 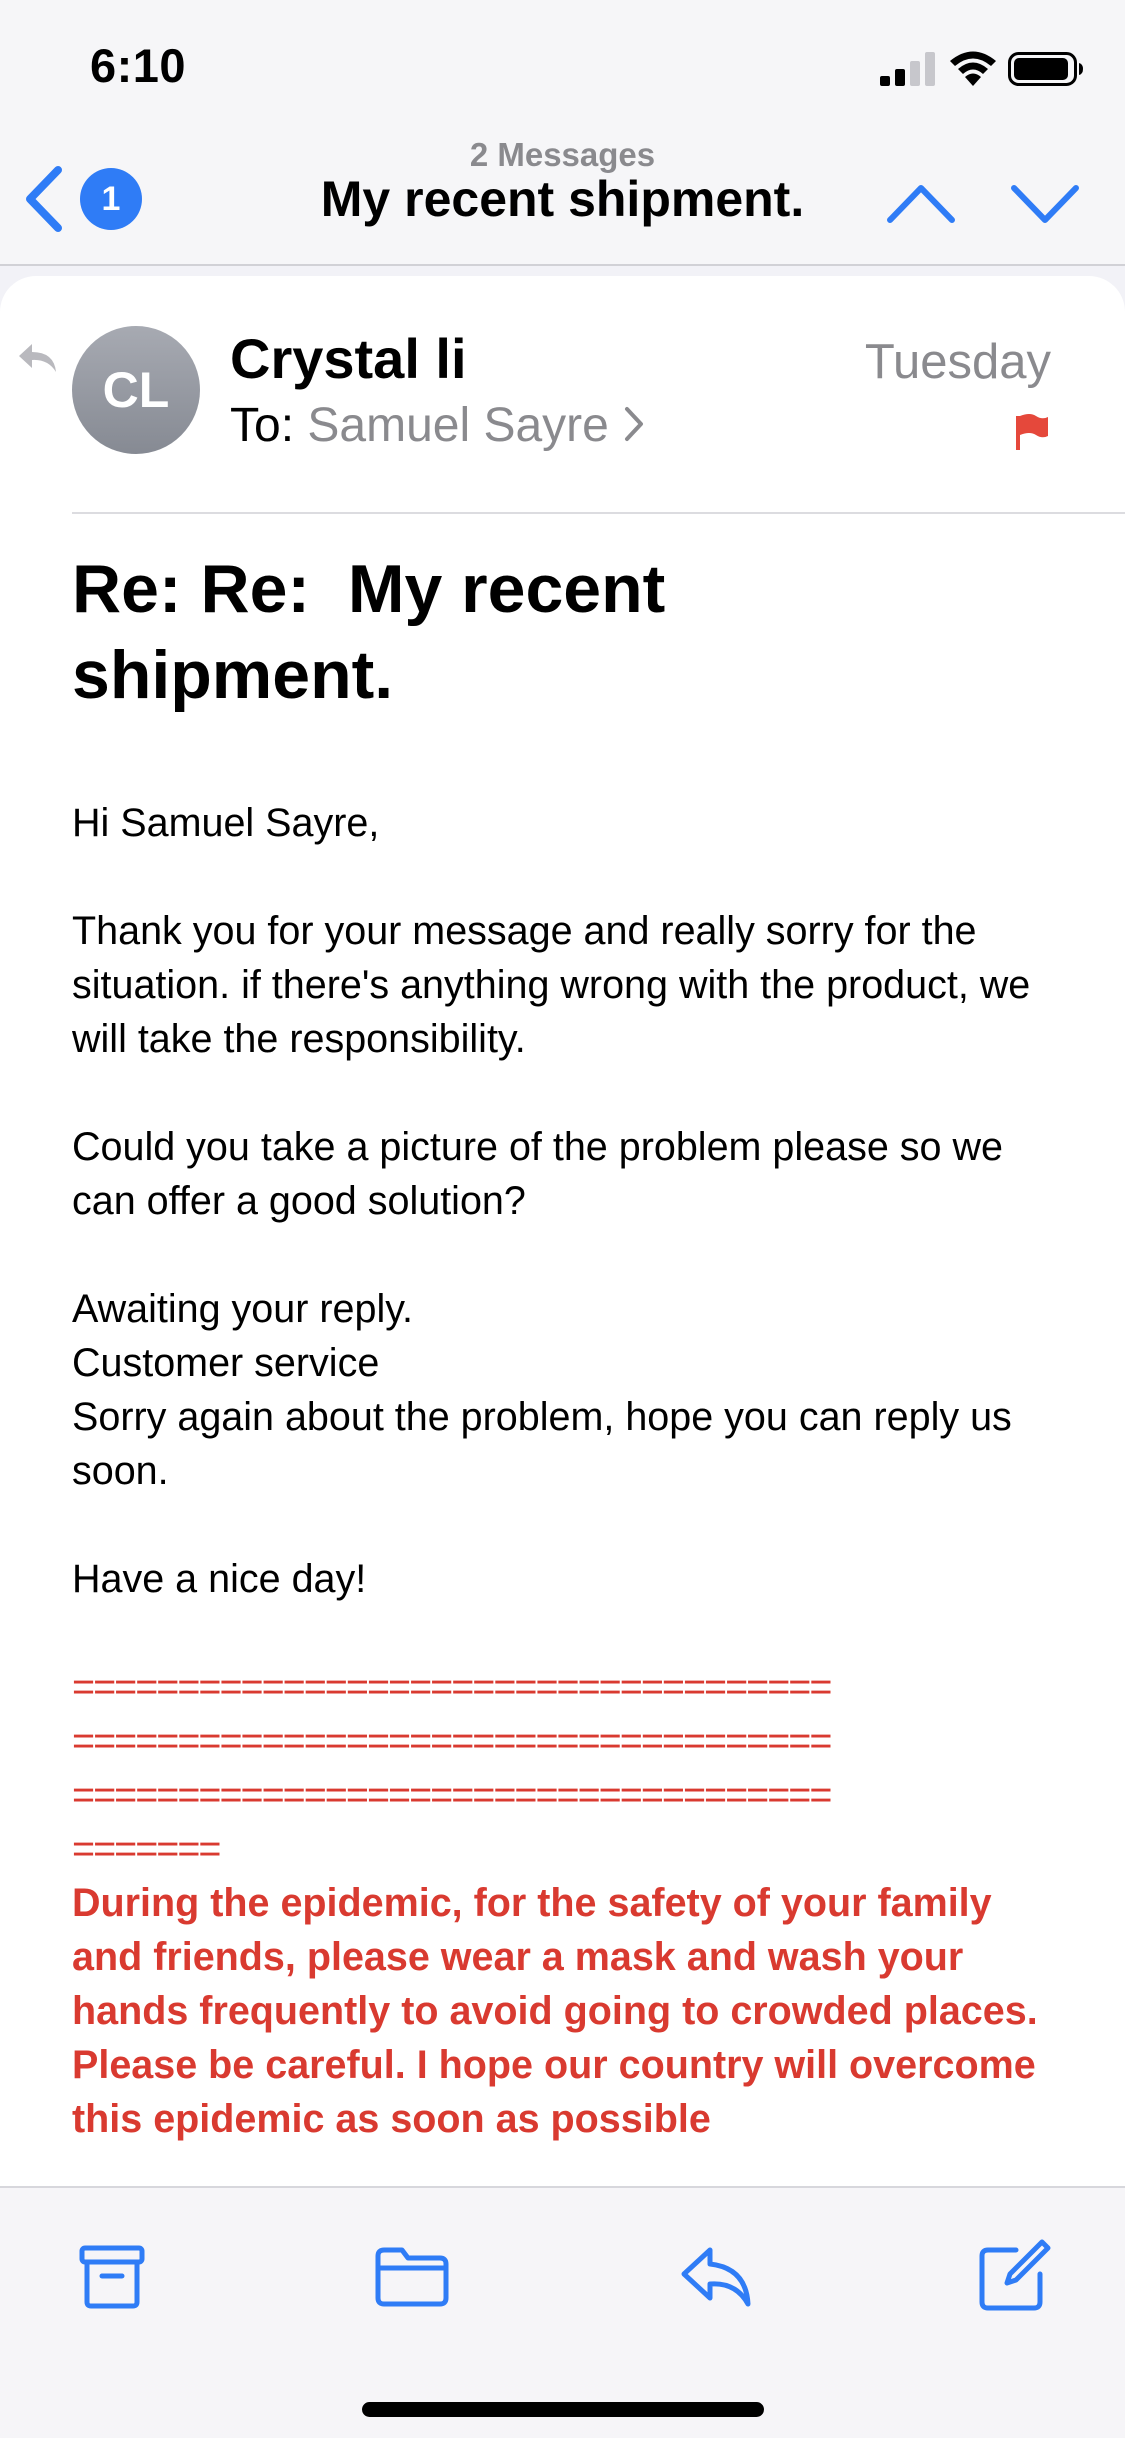 I want to click on reply-icon, so click(x=716, y=2276).